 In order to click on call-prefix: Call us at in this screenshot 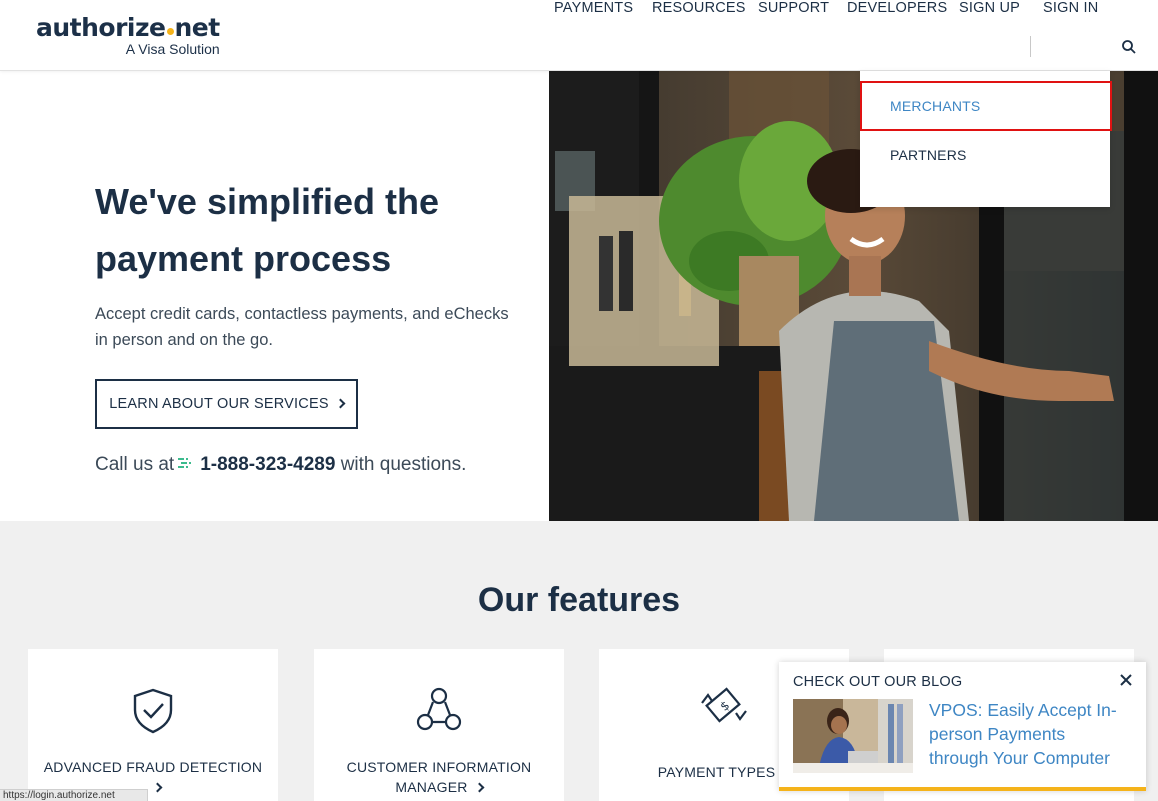, I will do `click(135, 464)`.